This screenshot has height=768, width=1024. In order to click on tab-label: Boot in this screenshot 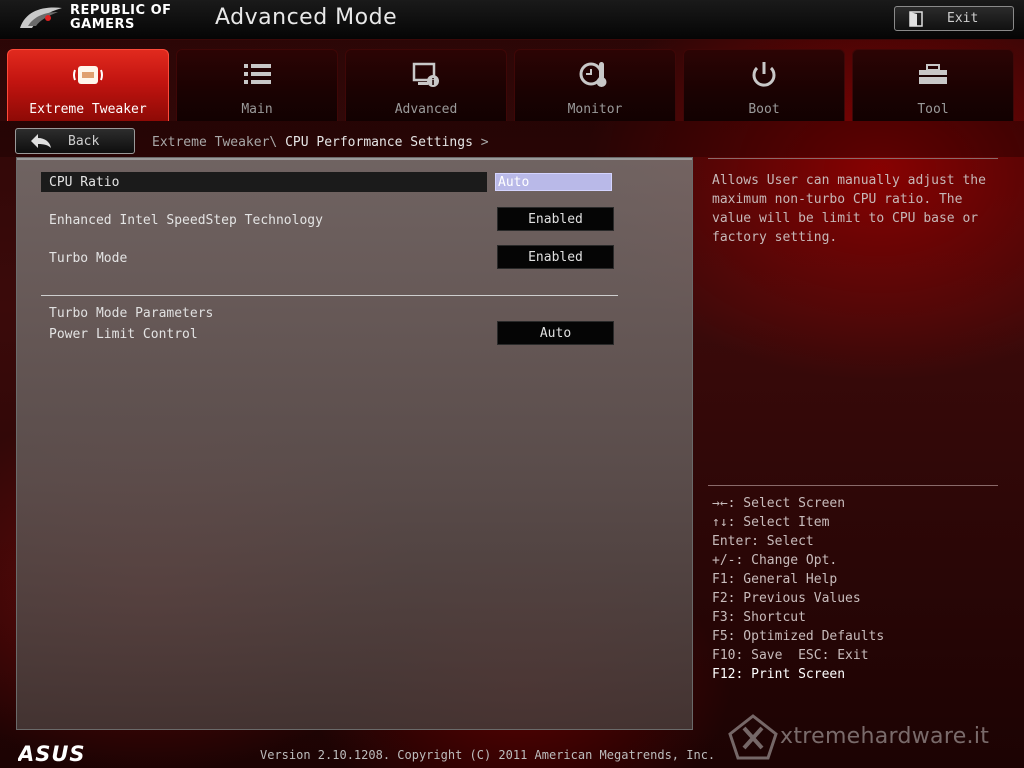, I will do `click(764, 109)`.